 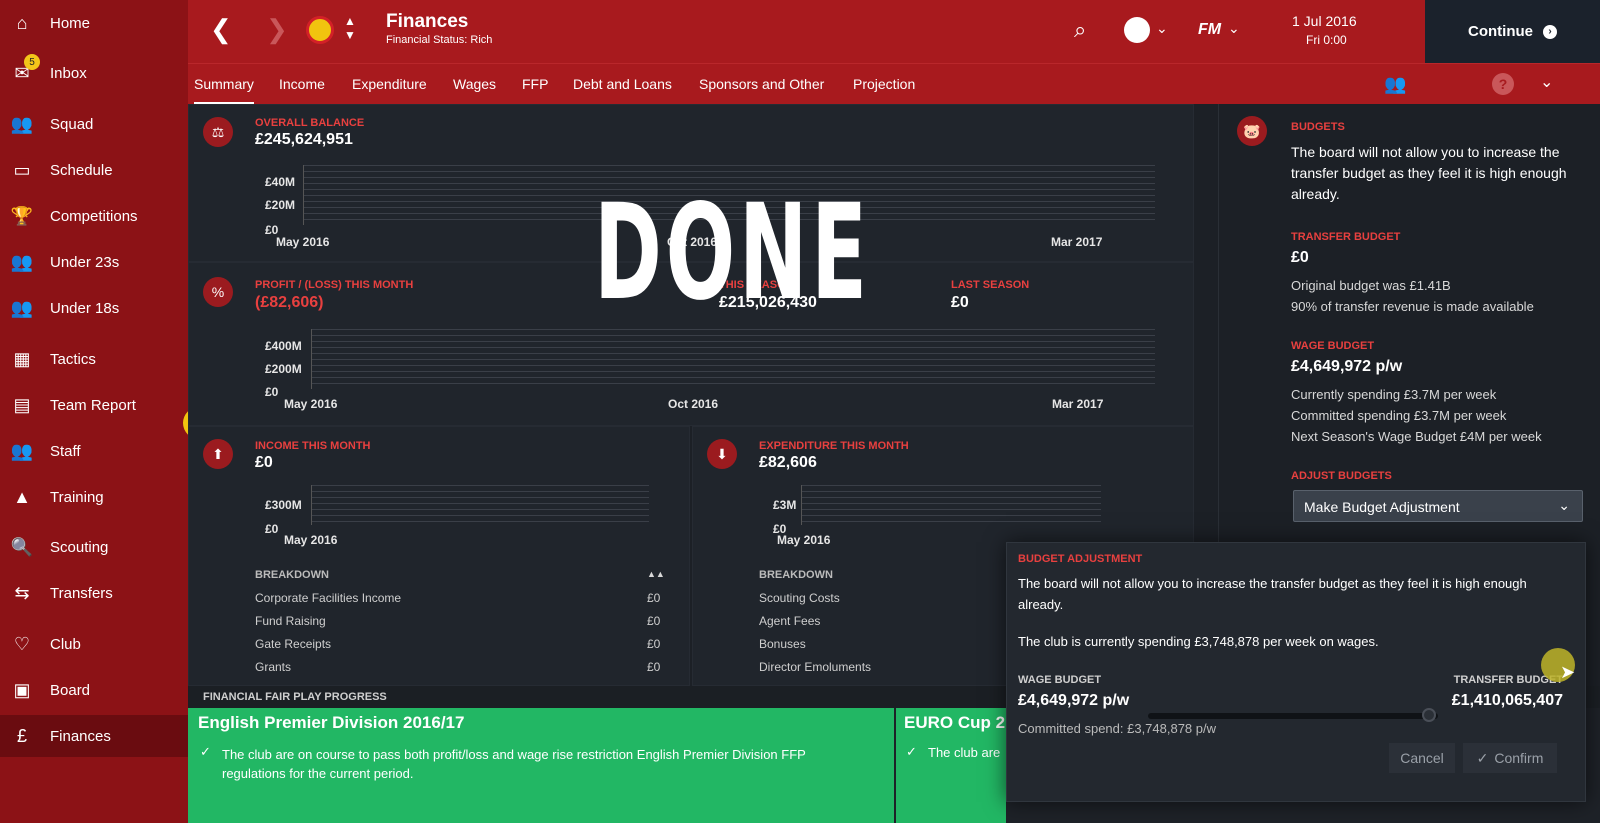 What do you see at coordinates (1318, 127) in the screenshot?
I see `budgets-label: BUDGETS` at bounding box center [1318, 127].